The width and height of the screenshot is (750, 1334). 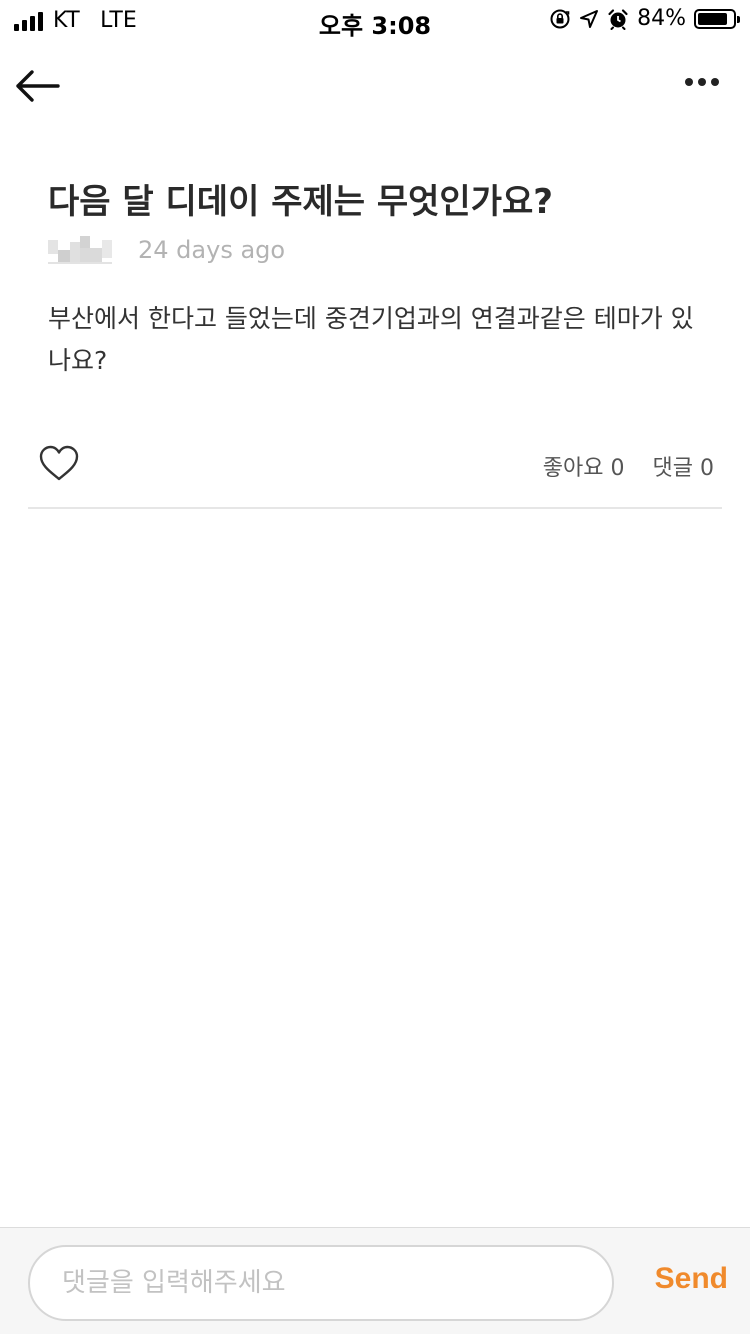 I want to click on author-name-redacted, so click(x=80, y=250).